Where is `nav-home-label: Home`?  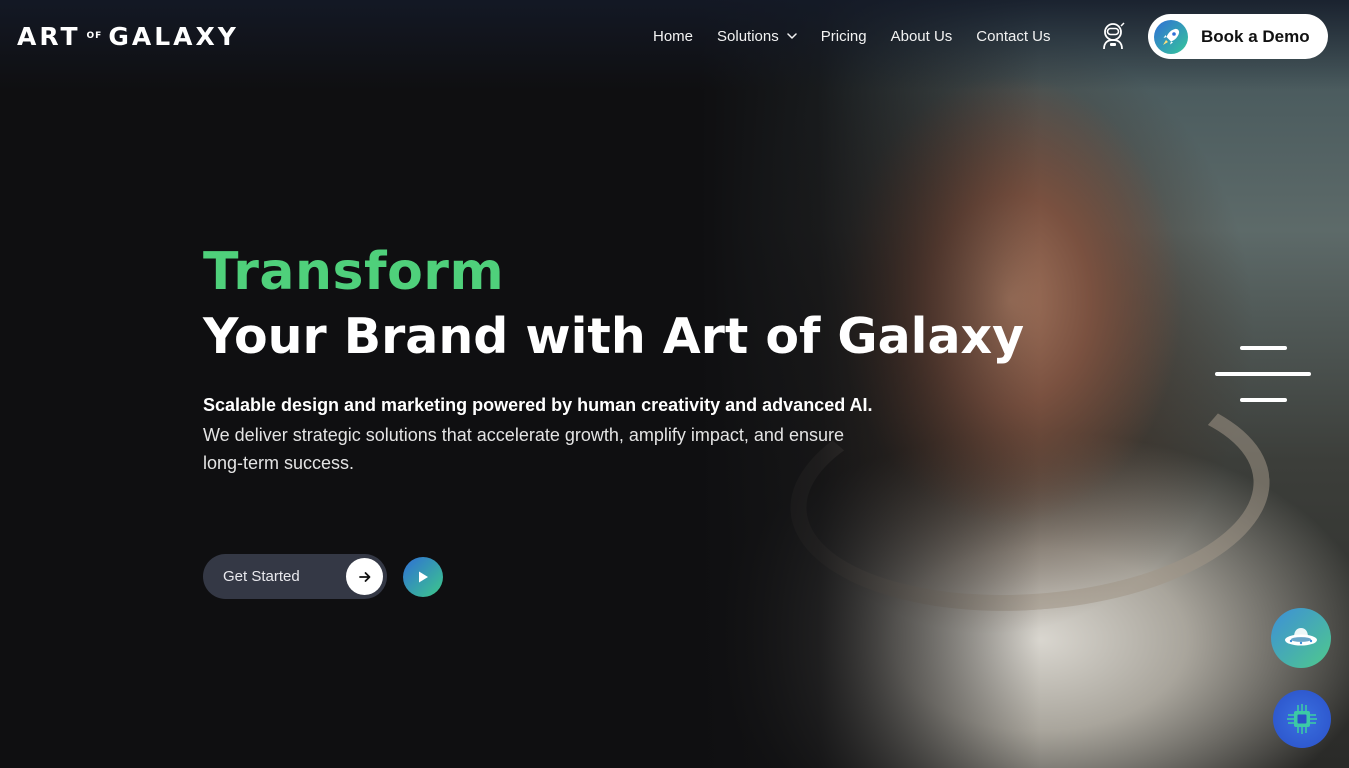 nav-home-label: Home is located at coordinates (673, 36).